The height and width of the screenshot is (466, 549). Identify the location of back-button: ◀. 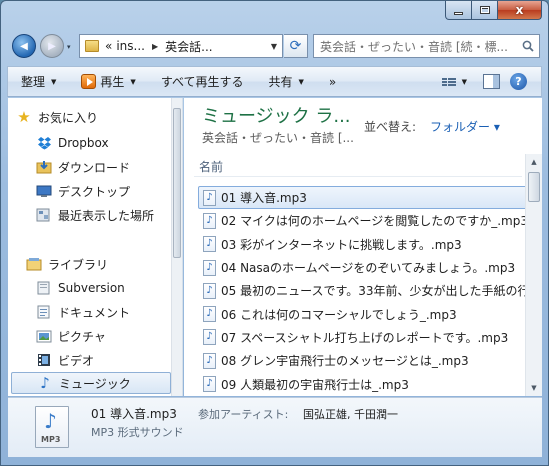
(24, 46).